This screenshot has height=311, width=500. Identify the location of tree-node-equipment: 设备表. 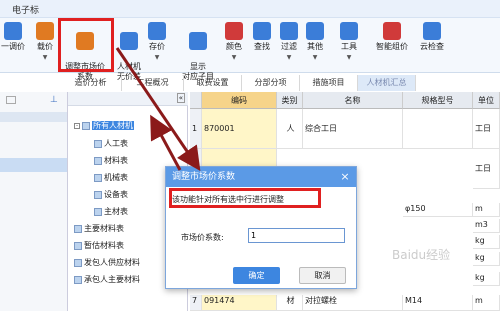
(111, 194).